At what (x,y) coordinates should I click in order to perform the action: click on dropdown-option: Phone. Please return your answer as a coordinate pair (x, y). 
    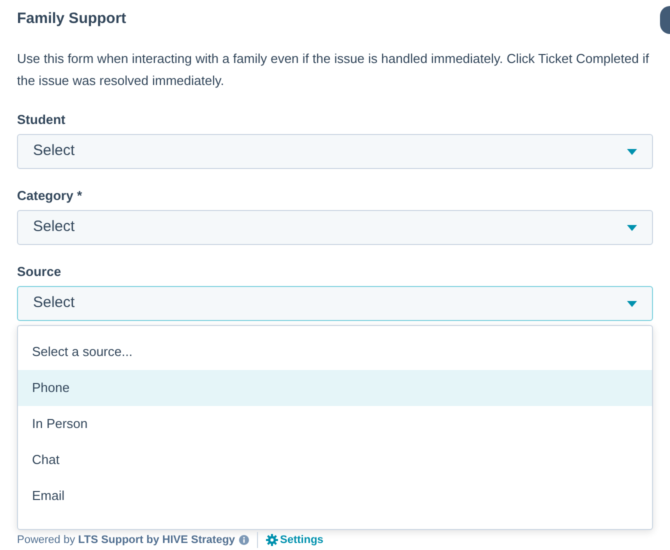
    Looking at the image, I should click on (335, 388).